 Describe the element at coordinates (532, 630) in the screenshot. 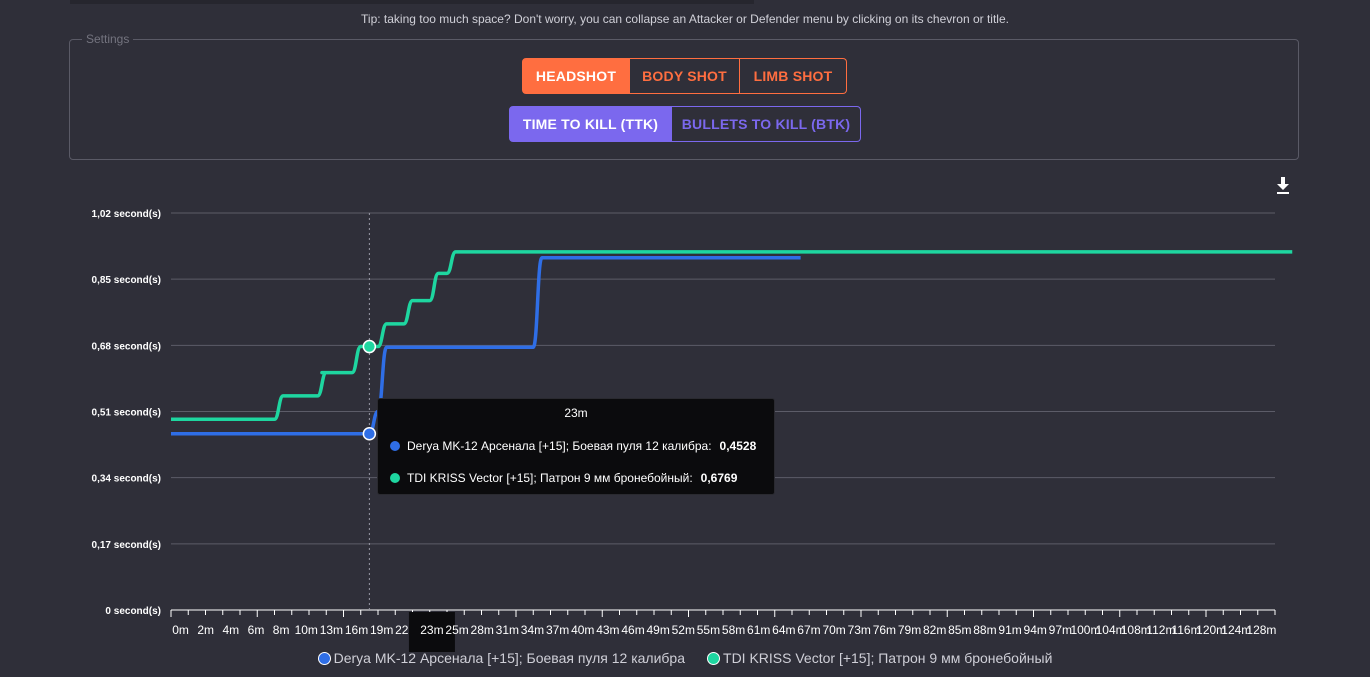

I see `x-tick-label: 34m` at that location.